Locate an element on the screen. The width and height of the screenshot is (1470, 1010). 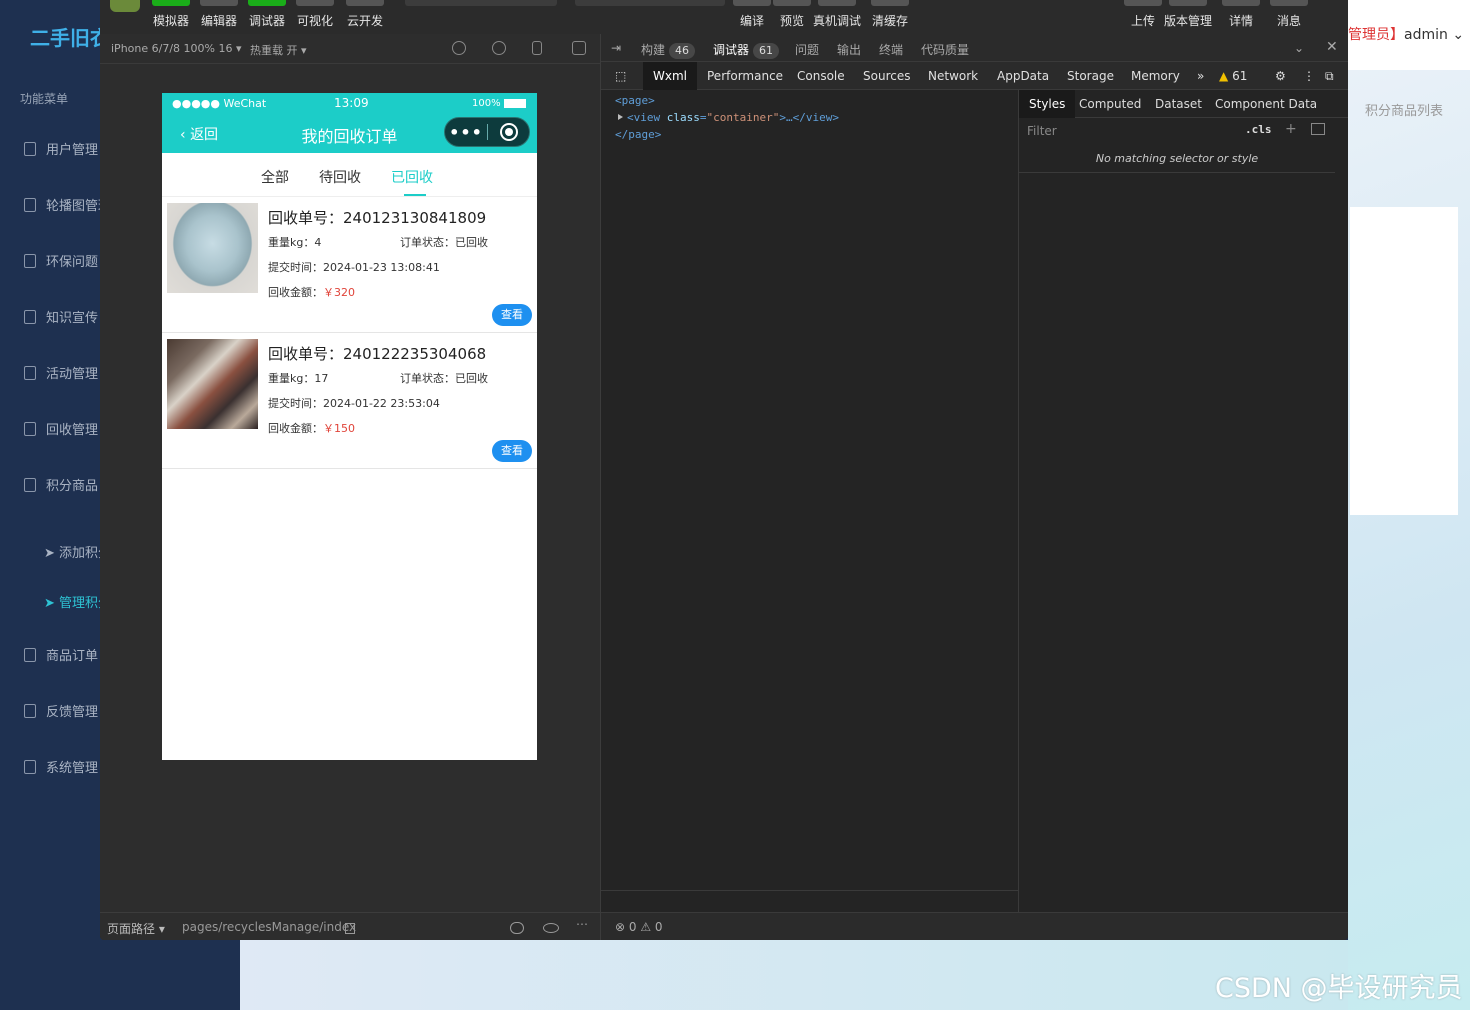
more-icon: ⋯ is located at coordinates (582, 924).